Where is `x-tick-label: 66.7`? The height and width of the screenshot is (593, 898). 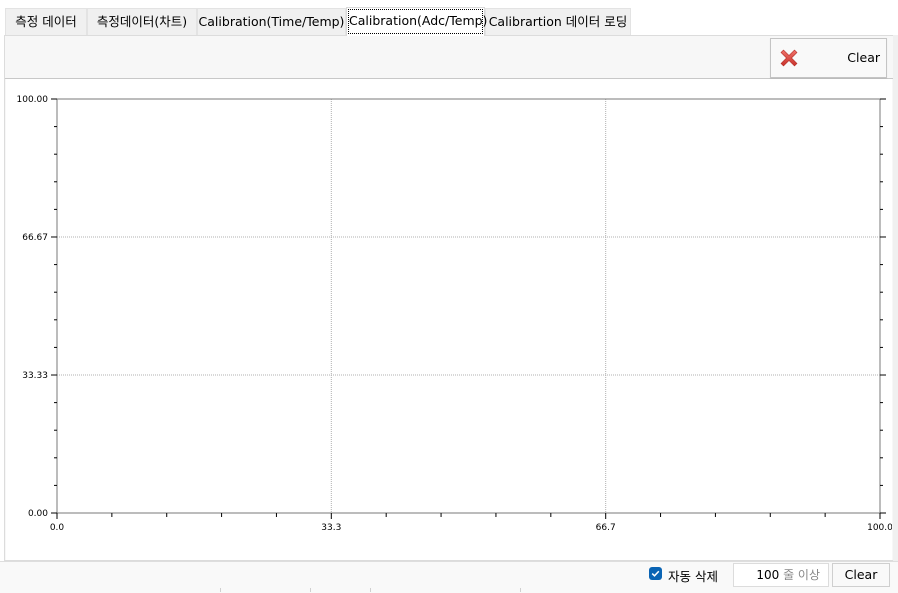
x-tick-label: 66.7 is located at coordinates (606, 528).